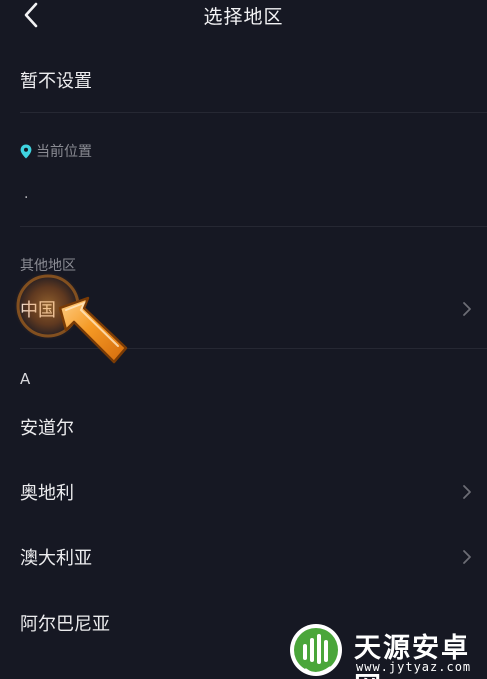 This screenshot has height=679, width=487. What do you see at coordinates (38, 310) in the screenshot?
I see `region-label: 中国` at bounding box center [38, 310].